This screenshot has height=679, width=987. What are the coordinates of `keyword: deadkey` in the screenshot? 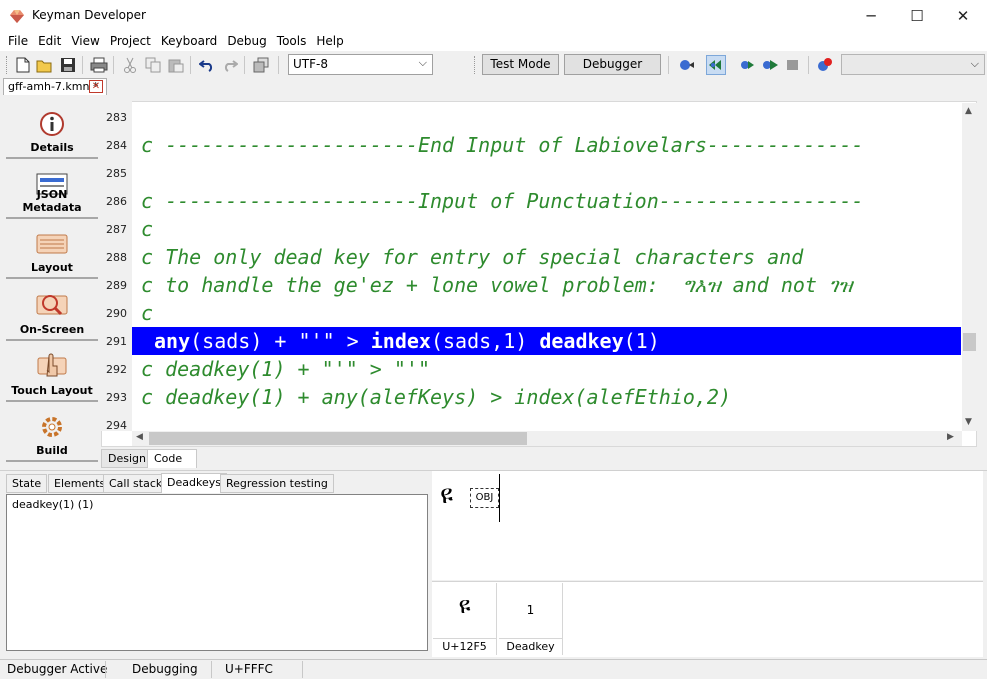 It's located at (581, 341).